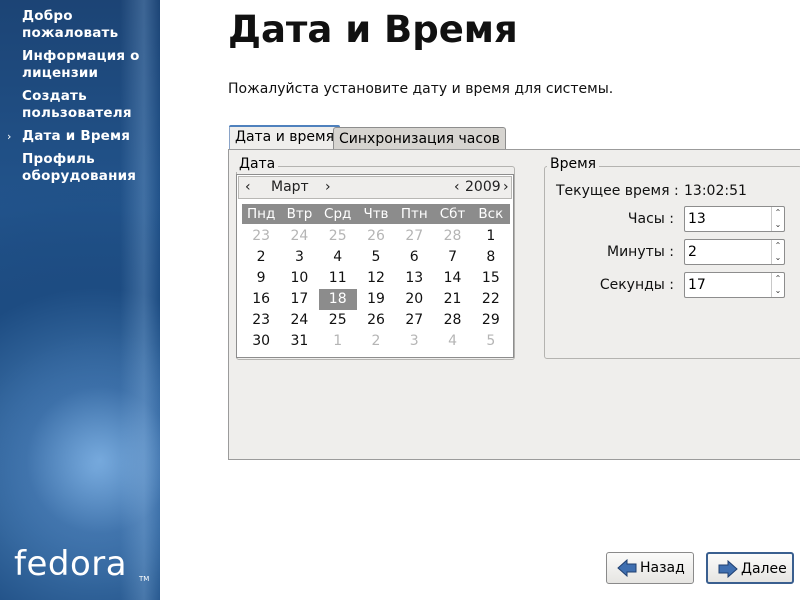  Describe the element at coordinates (662, 568) in the screenshot. I see `back-button-label: Назад` at that location.